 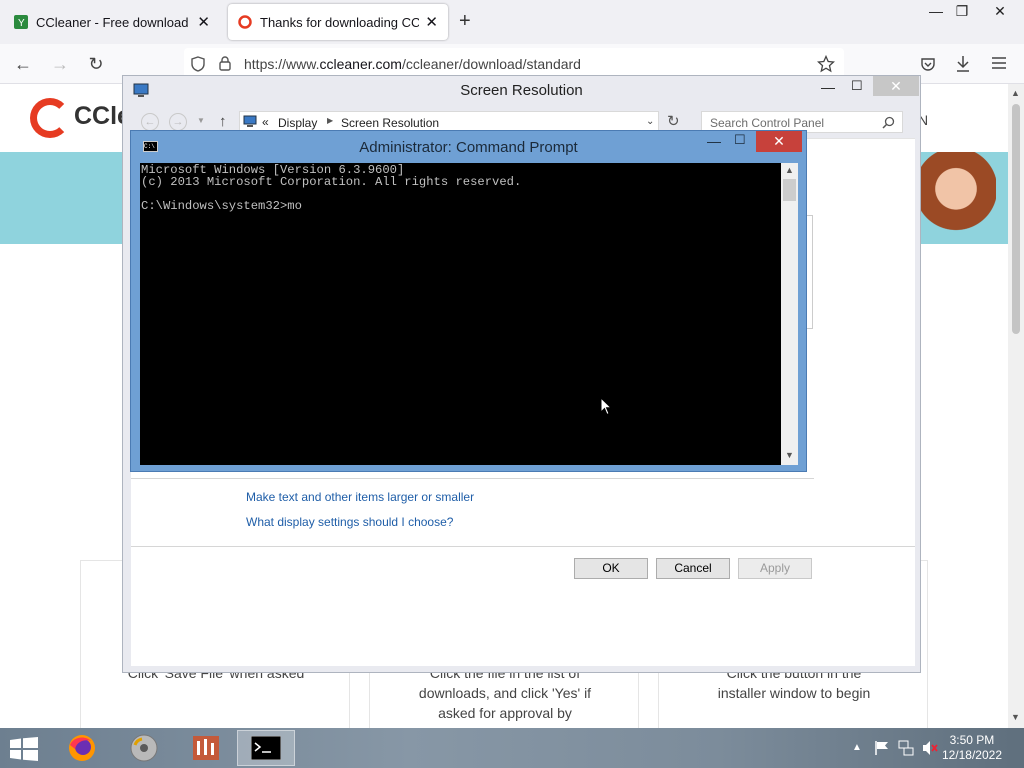 I want to click on url-path: /ccleaner/download/standard, so click(x=491, y=64).